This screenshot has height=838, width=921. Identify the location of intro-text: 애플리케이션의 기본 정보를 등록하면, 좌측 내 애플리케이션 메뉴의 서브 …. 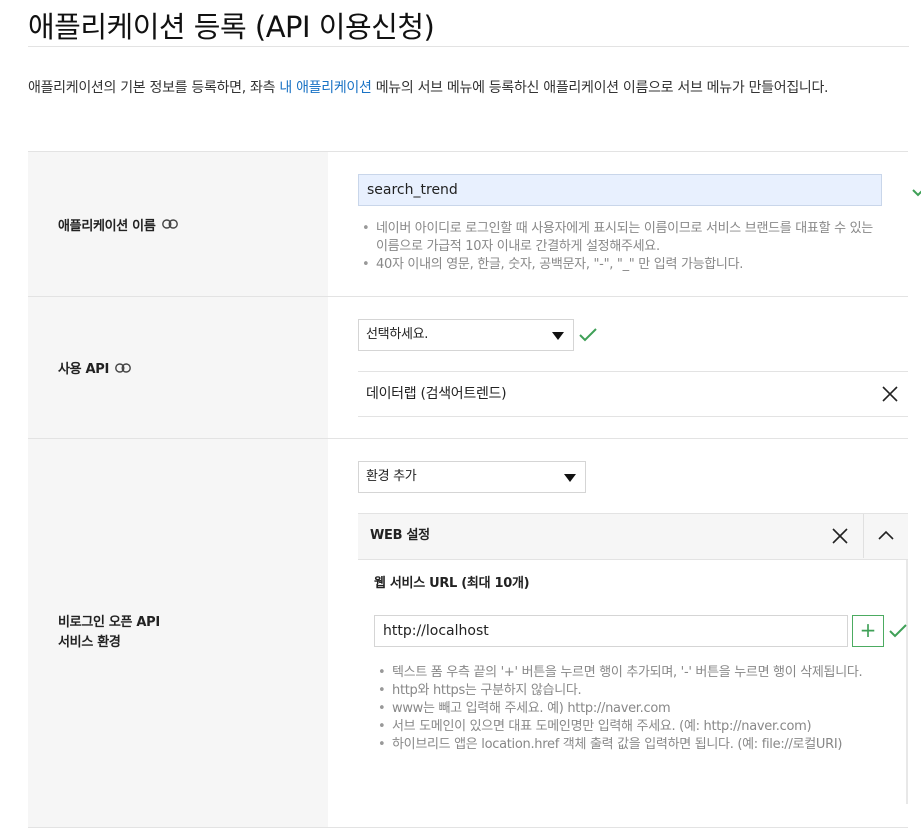
(468, 88).